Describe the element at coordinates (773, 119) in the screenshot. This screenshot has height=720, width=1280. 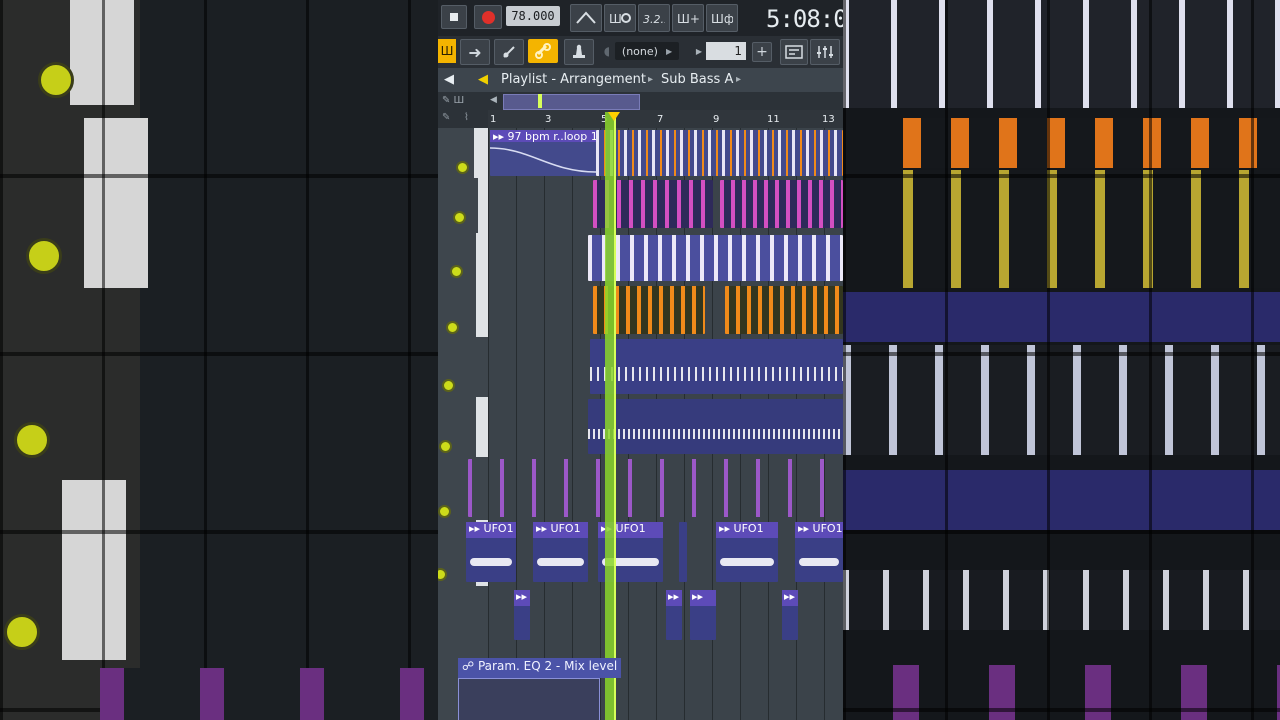
I see `bar-number: 11` at that location.